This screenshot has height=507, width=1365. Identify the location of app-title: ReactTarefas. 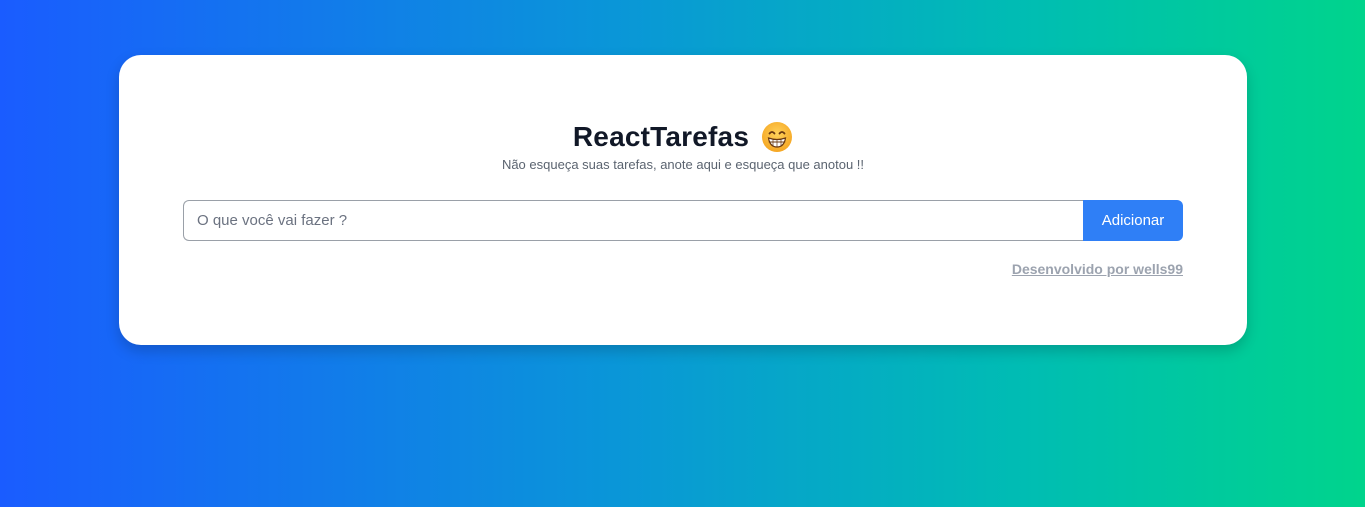
(661, 136).